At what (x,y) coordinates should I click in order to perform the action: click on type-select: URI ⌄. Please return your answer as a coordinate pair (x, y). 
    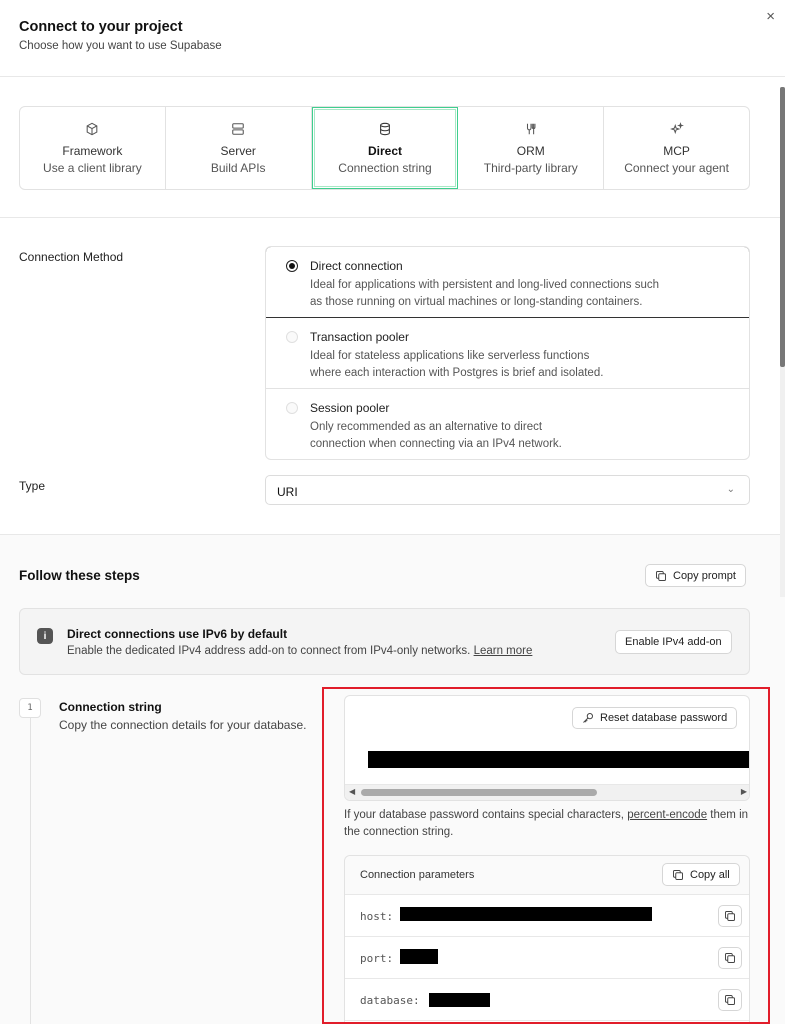
    Looking at the image, I should click on (507, 490).